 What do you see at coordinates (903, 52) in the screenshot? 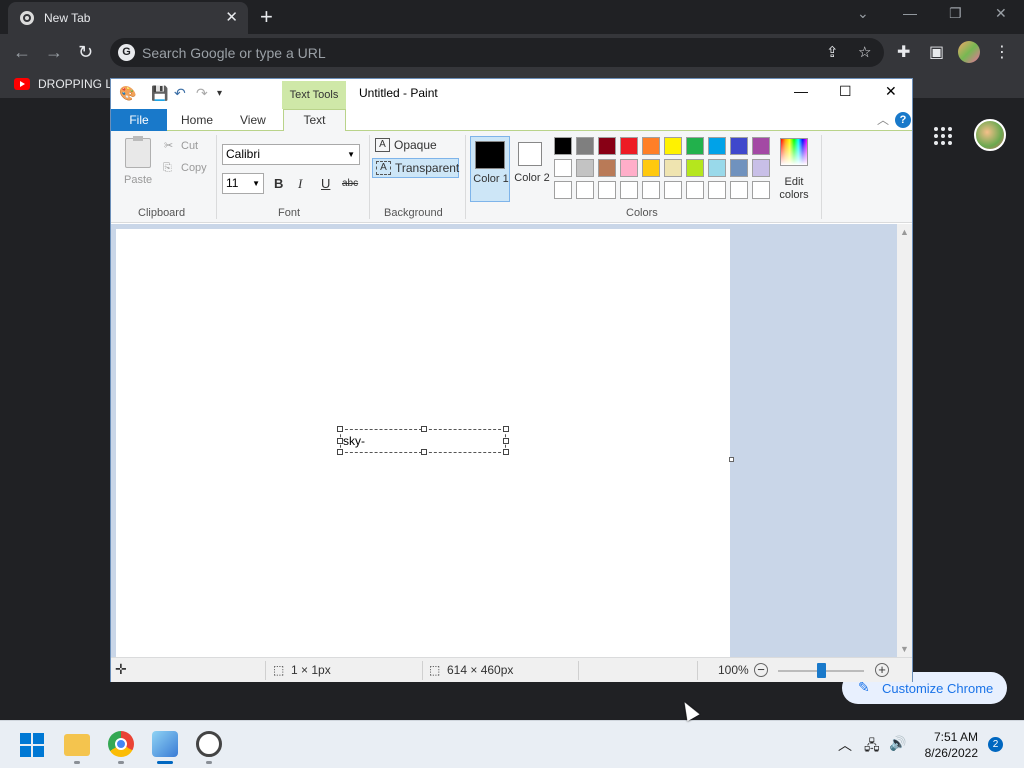
I see `extensions-icon: ✚` at bounding box center [903, 52].